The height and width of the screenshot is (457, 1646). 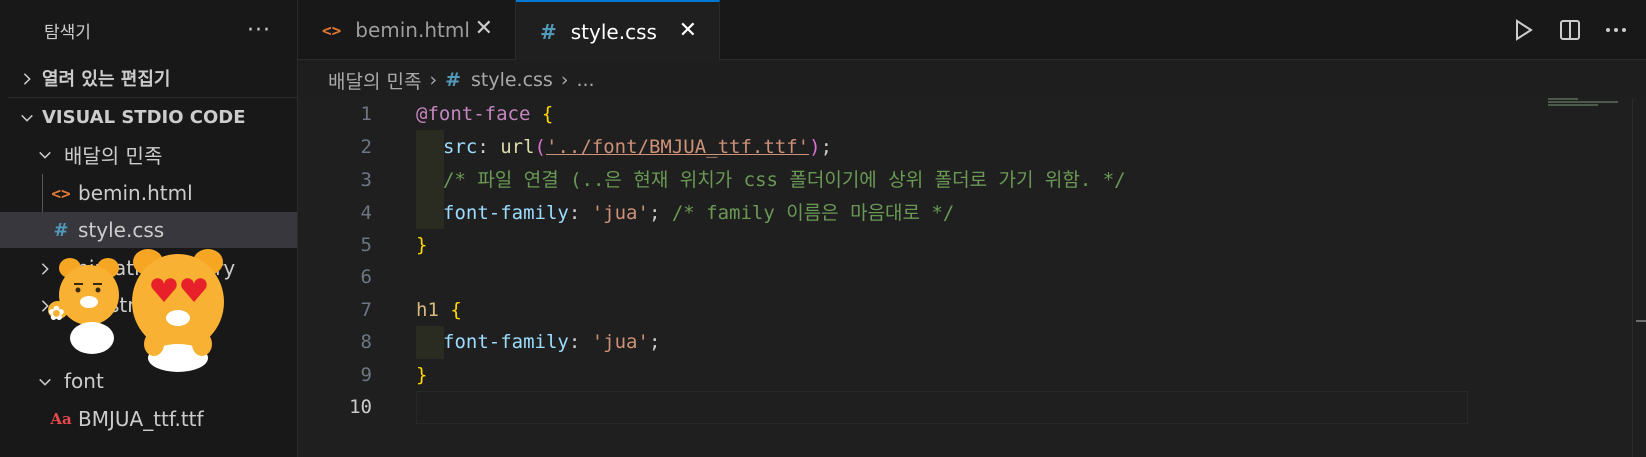 I want to click on code-line: src: url('../font/BMJUA_ttf.ttf');, so click(x=638, y=147).